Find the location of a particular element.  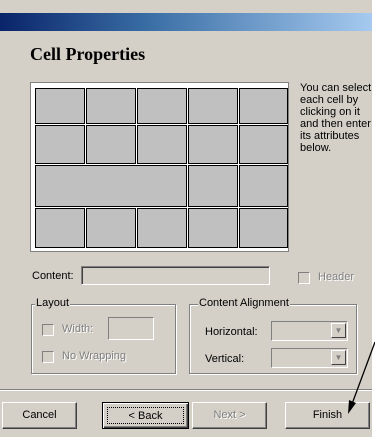

cancel-button-label: Cancel is located at coordinates (39, 415).